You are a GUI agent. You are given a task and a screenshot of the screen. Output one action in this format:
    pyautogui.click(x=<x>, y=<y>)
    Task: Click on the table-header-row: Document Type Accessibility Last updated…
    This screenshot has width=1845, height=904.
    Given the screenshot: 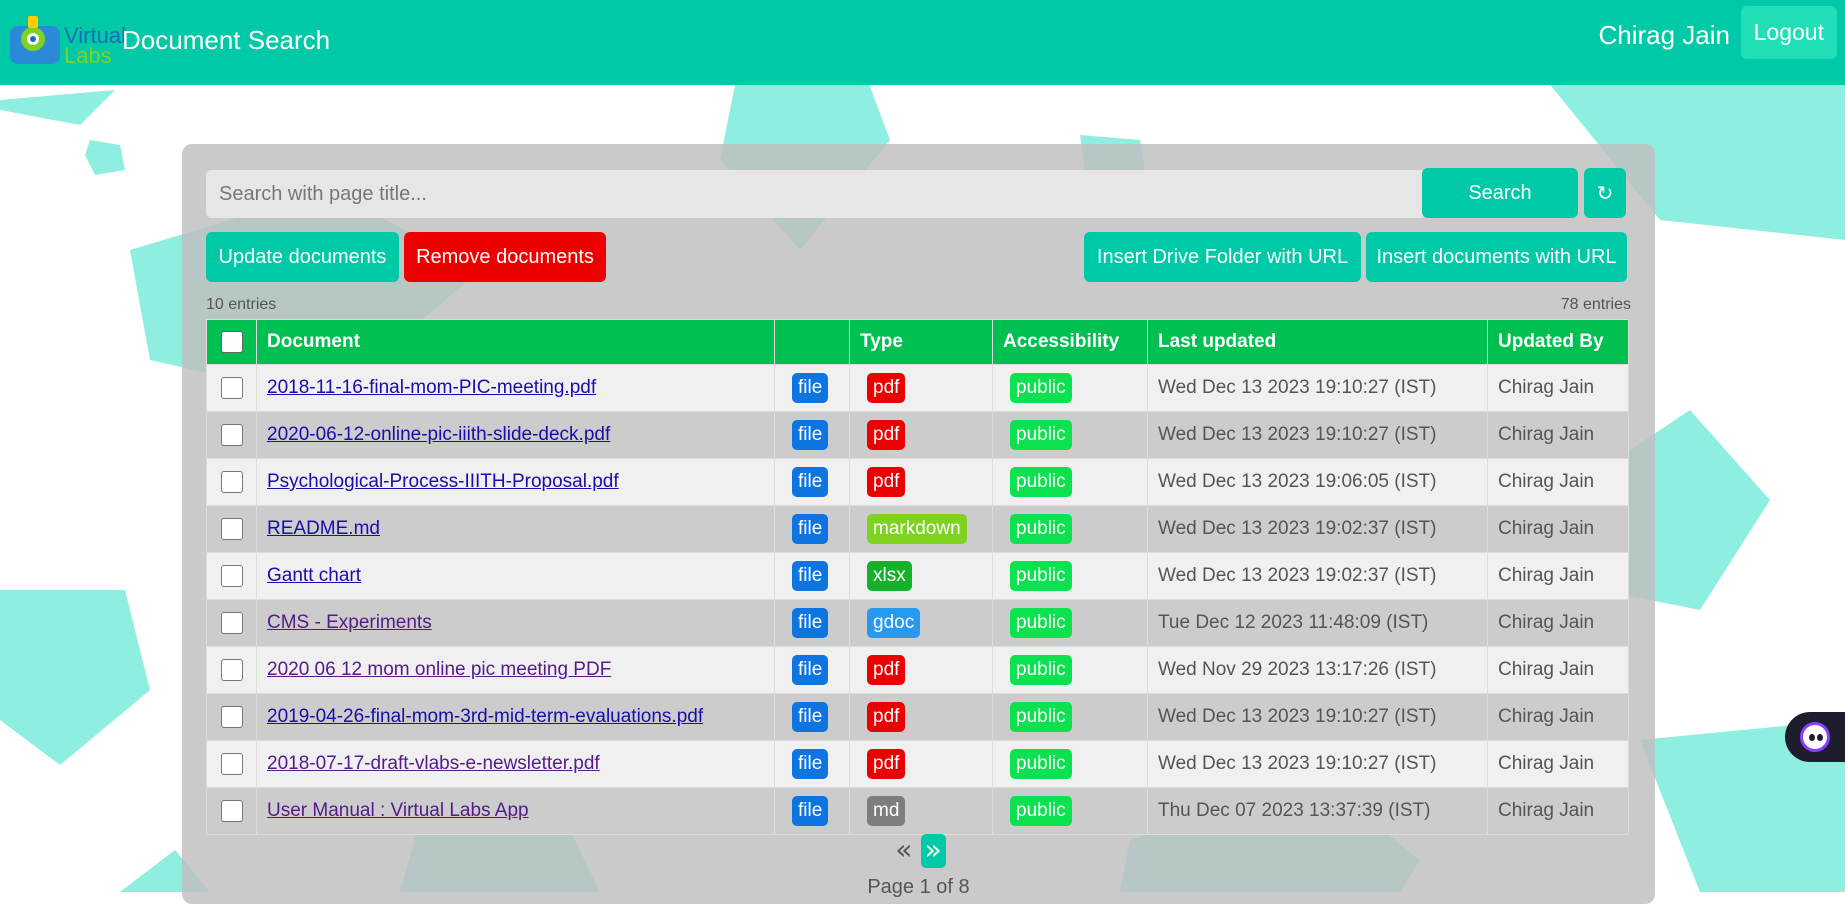 What is the action you would take?
    pyautogui.click(x=917, y=342)
    